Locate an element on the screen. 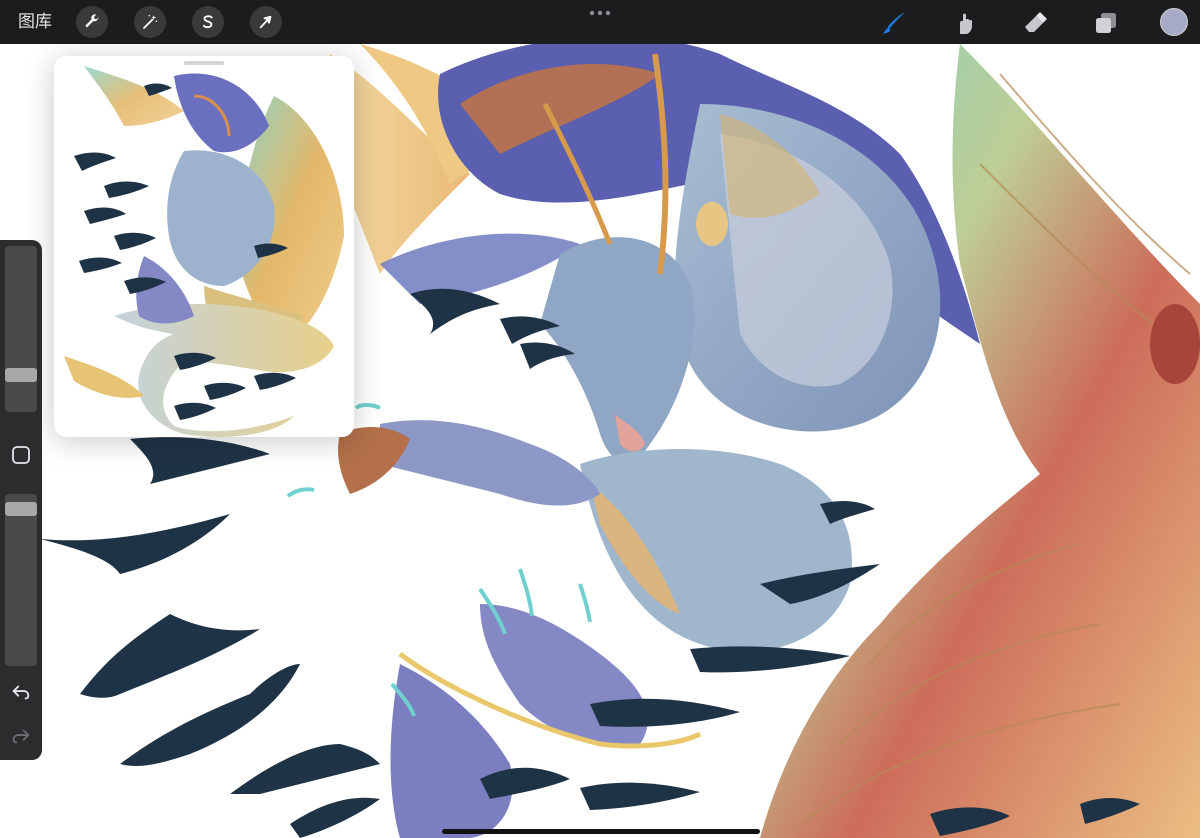 This screenshot has height=838, width=1200. selection-s-icon is located at coordinates (207, 22).